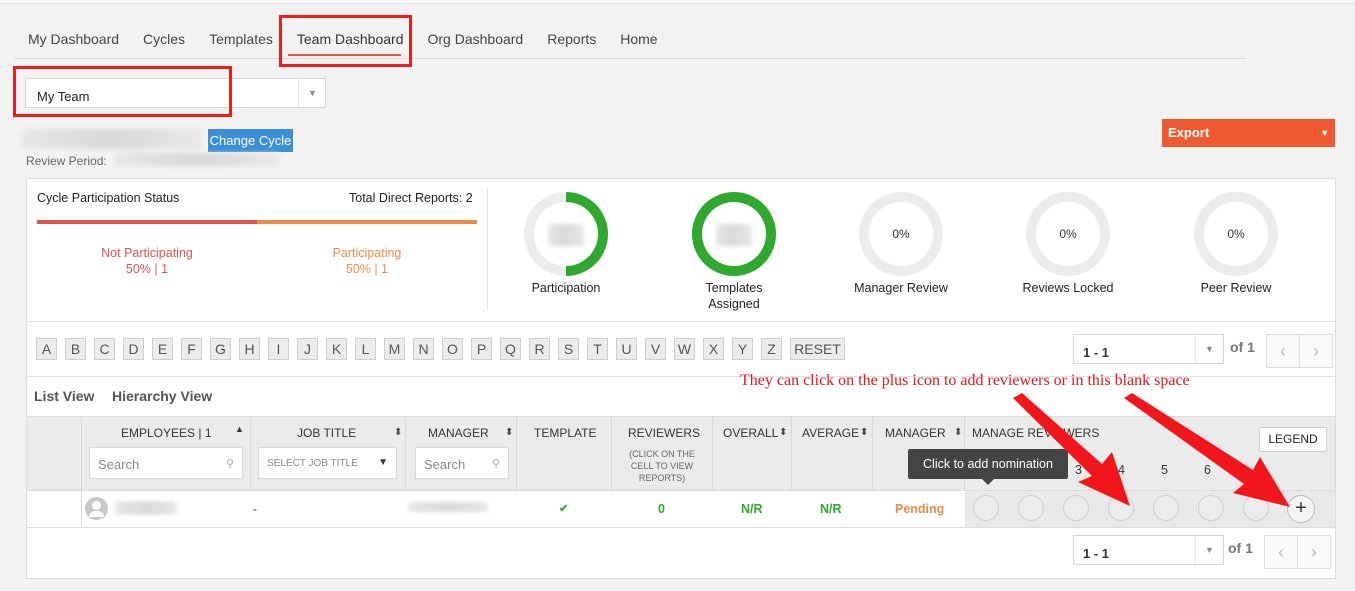  I want to click on letter-filter-h: H, so click(249, 349).